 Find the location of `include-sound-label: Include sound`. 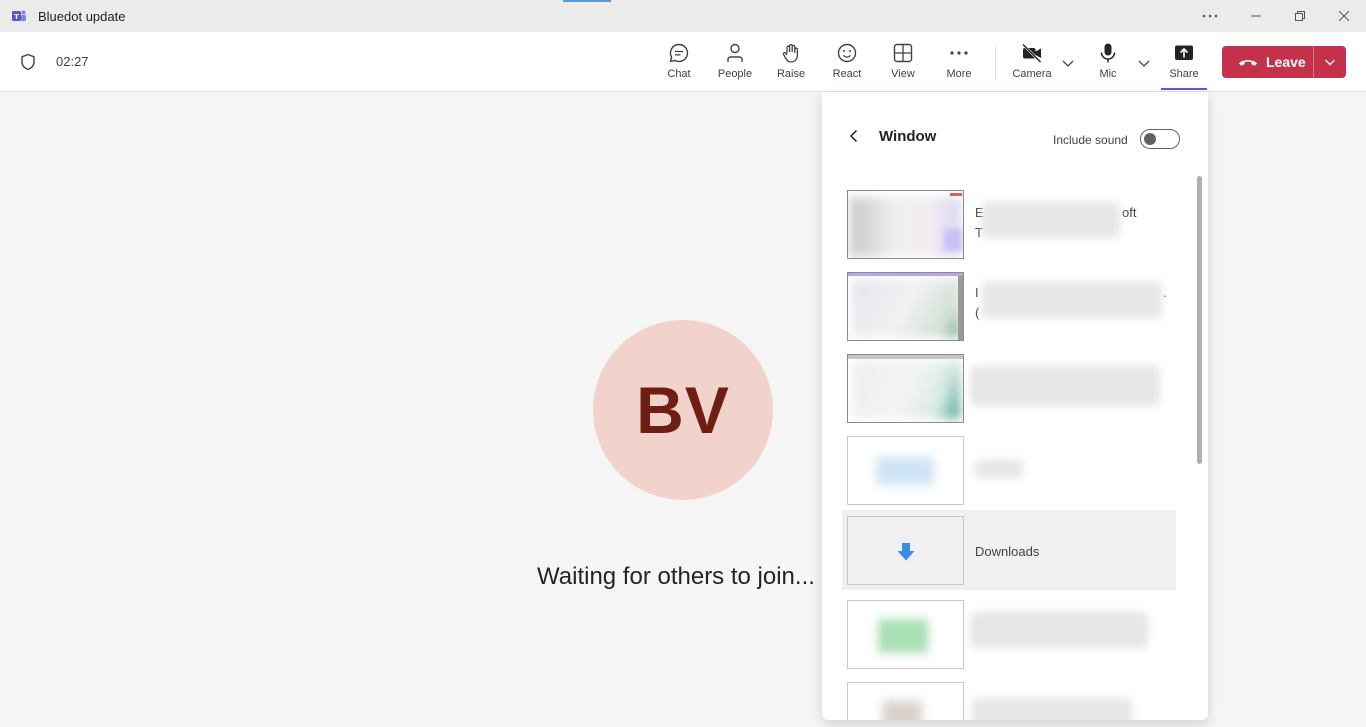

include-sound-label: Include sound is located at coordinates (1090, 140).